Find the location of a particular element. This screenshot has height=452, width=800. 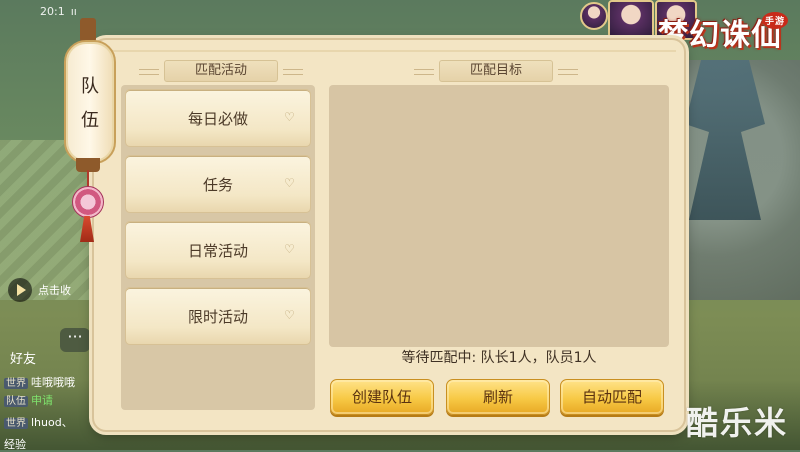

create-team-button: 创建队伍 is located at coordinates (382, 397).